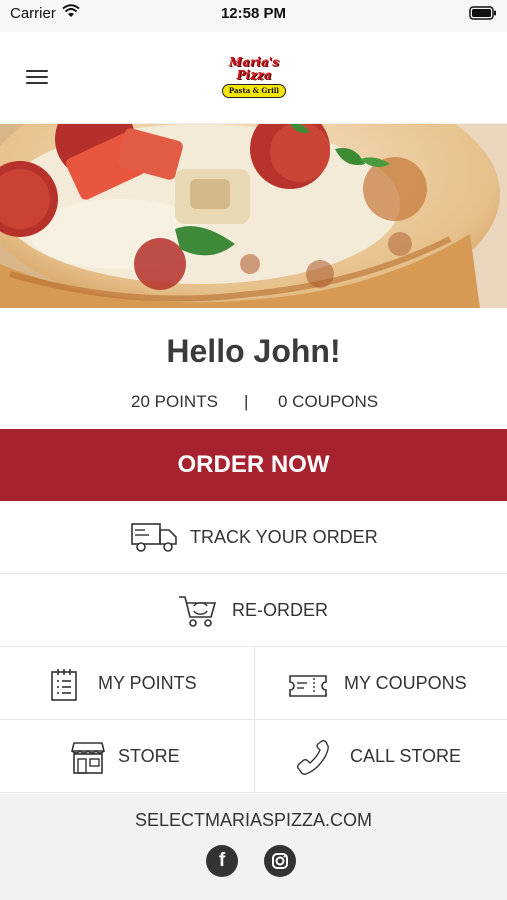  I want to click on logo-line2: Pizza, so click(254, 75).